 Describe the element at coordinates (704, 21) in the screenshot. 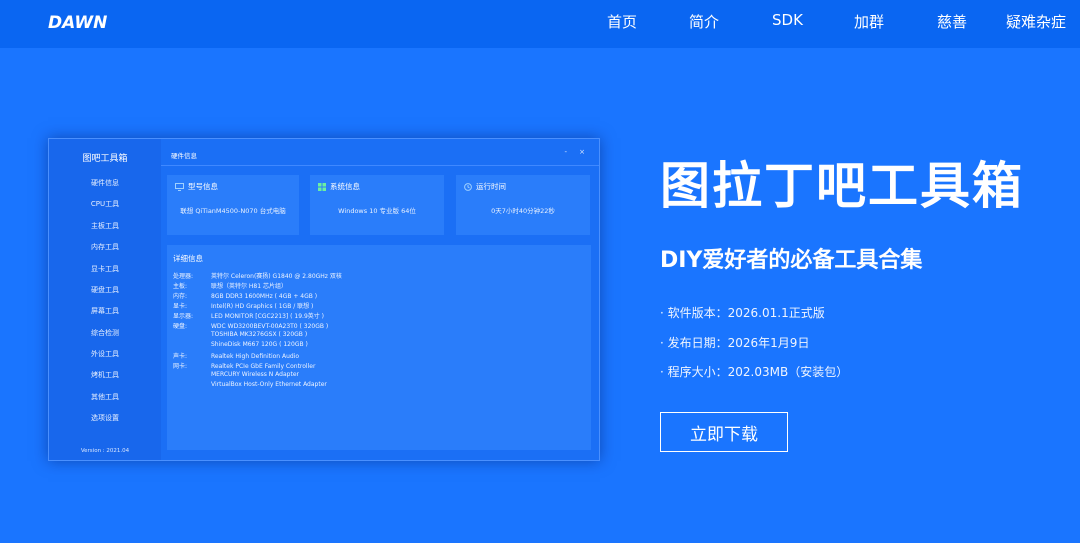

I see `nav-item-intro: 简介` at that location.